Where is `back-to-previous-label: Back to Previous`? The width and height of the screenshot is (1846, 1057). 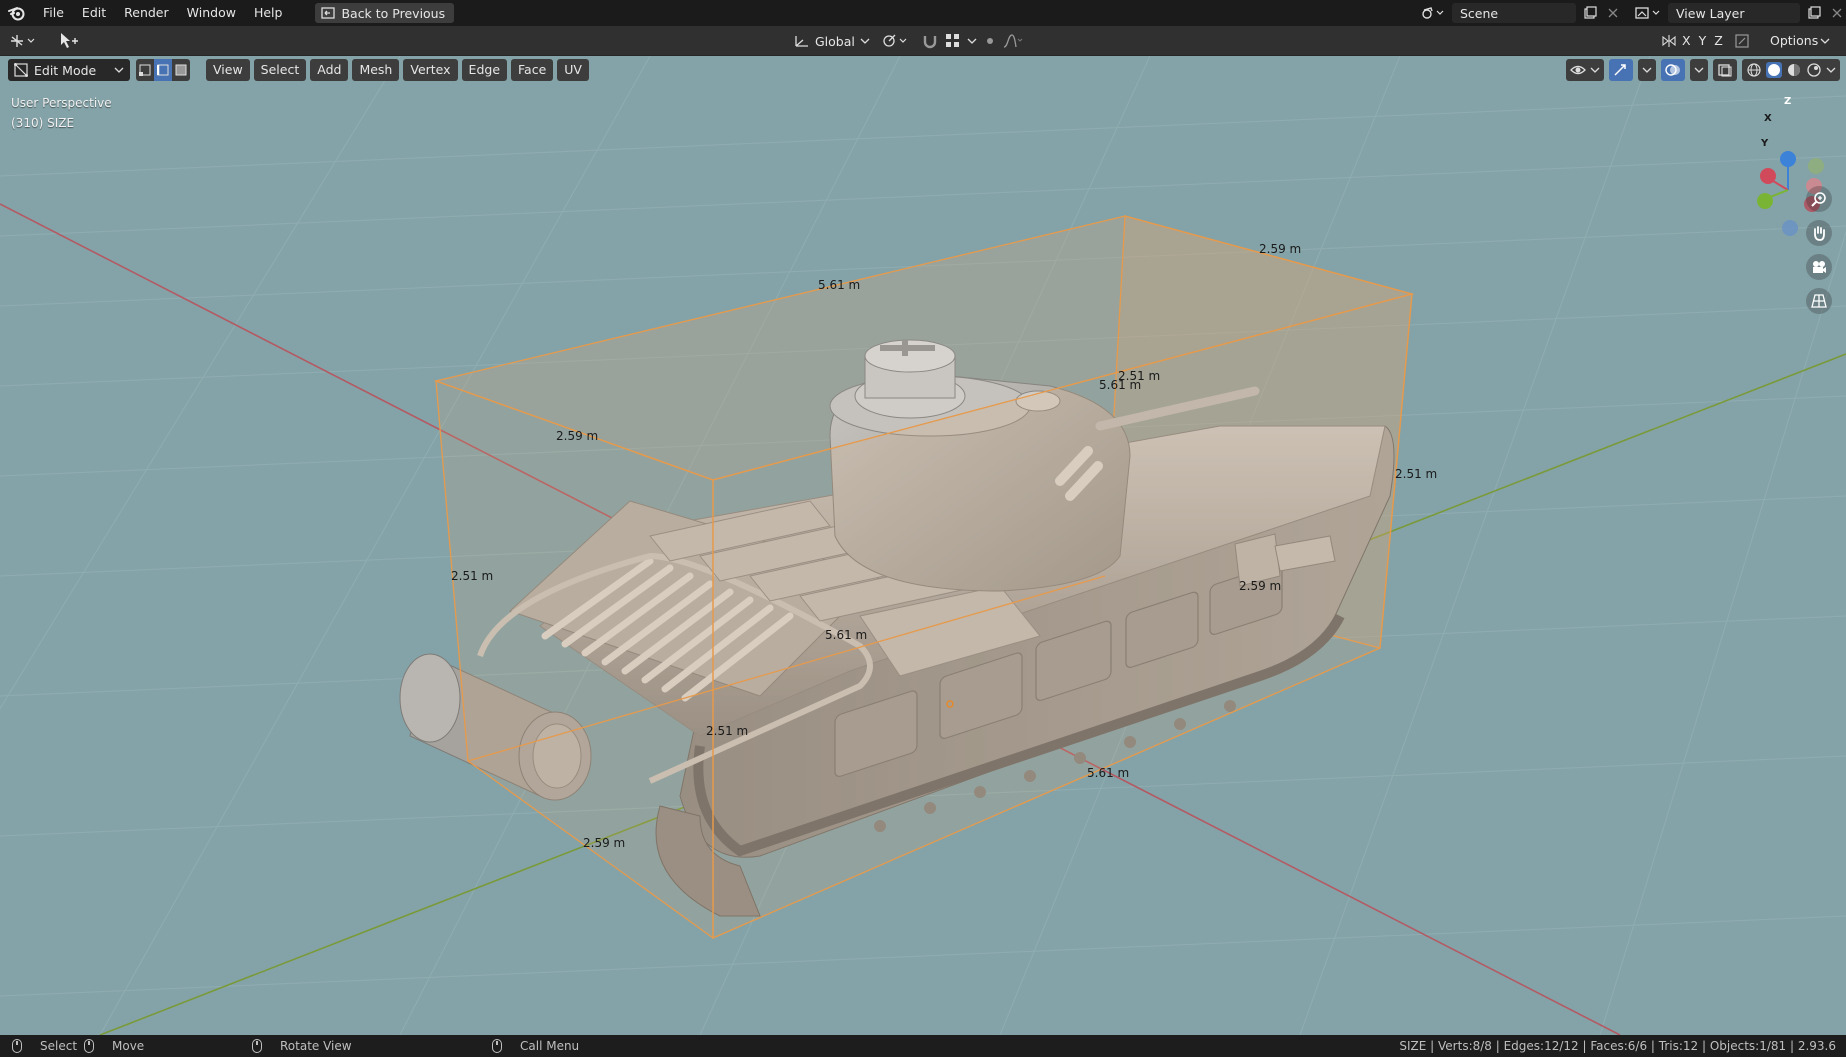
back-to-previous-label: Back to Previous is located at coordinates (393, 13).